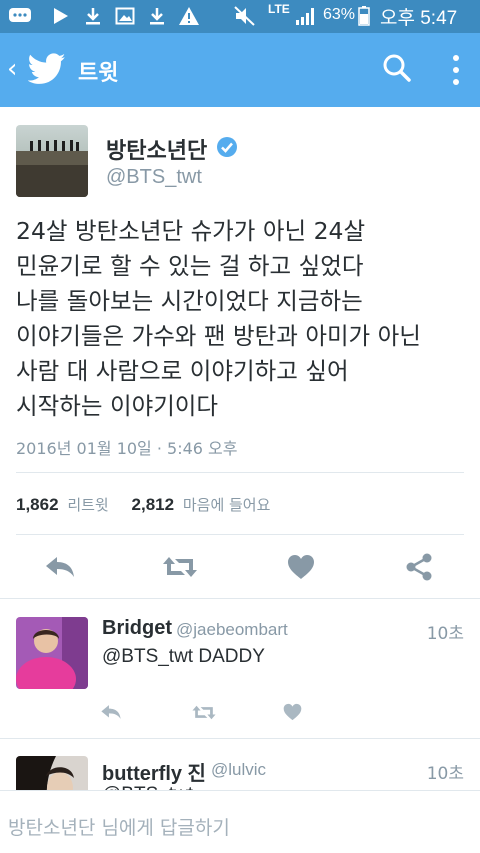 This screenshot has width=480, height=853. What do you see at coordinates (153, 504) in the screenshot?
I see `like-count: 2,812` at bounding box center [153, 504].